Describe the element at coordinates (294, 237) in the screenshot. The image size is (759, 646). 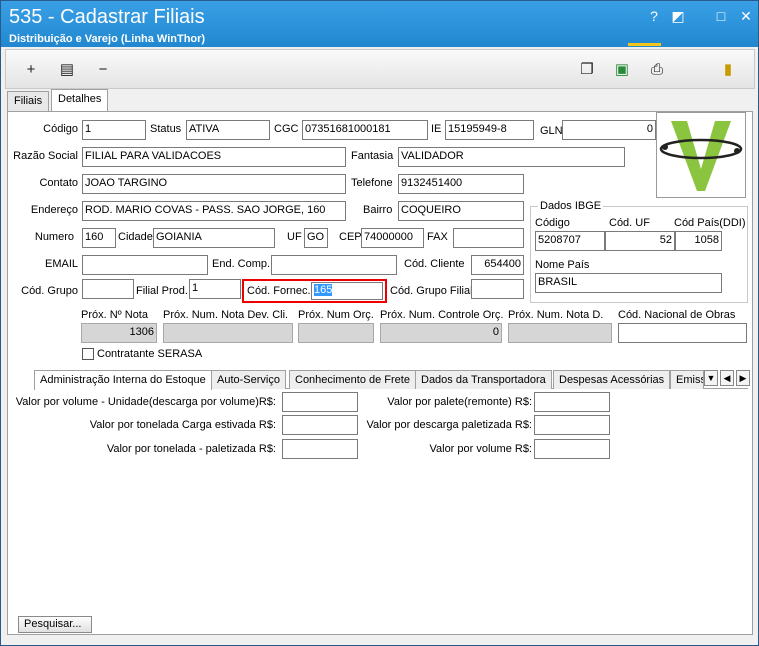
I see `uf-label: UF` at that location.